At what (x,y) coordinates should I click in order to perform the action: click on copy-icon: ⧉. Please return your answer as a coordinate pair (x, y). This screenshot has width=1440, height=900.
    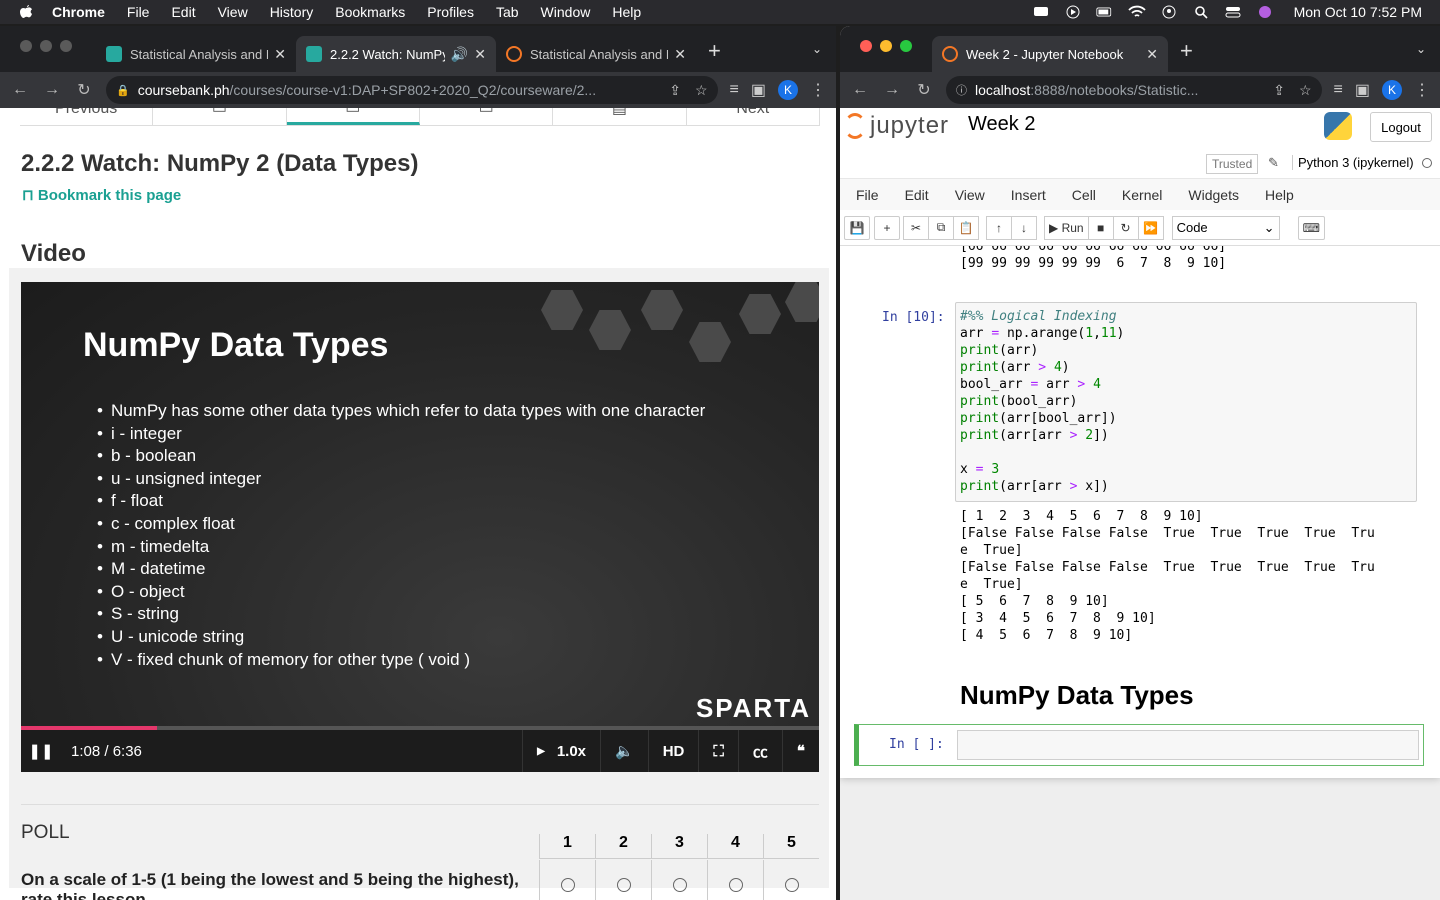
    Looking at the image, I should click on (941, 227).